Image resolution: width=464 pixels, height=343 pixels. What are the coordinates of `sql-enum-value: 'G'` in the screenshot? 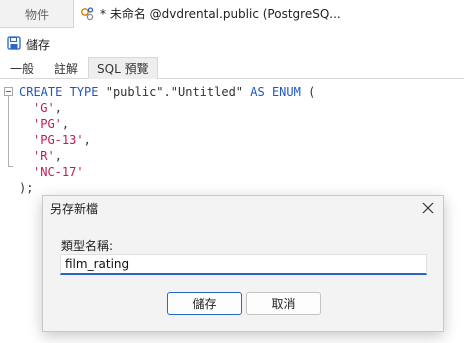 It's located at (44, 108).